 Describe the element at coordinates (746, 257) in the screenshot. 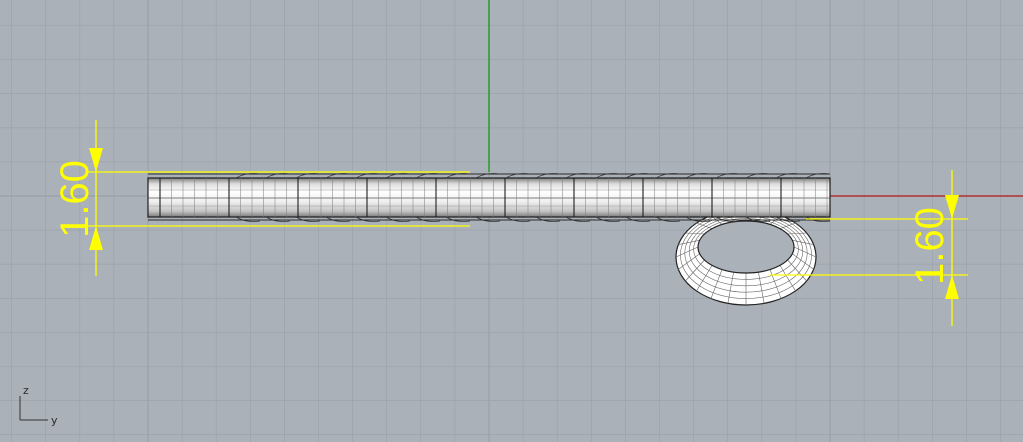

I see `torus-loop` at that location.